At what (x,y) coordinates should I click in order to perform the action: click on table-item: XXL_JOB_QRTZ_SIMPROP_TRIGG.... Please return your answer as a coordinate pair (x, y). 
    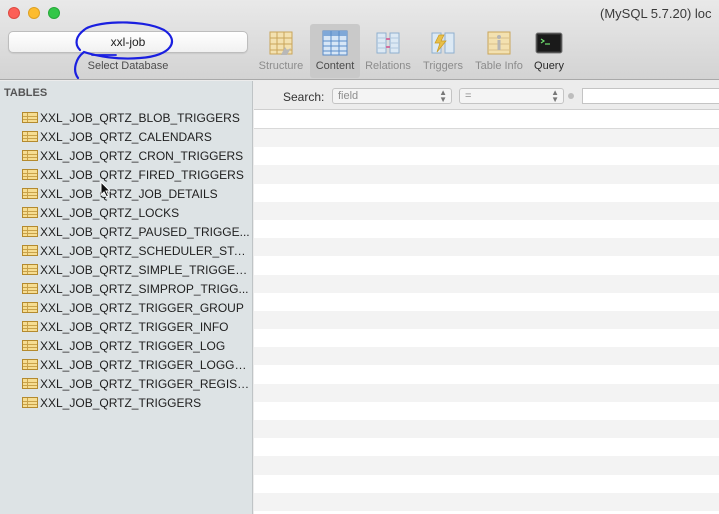
    Looking at the image, I should click on (126, 288).